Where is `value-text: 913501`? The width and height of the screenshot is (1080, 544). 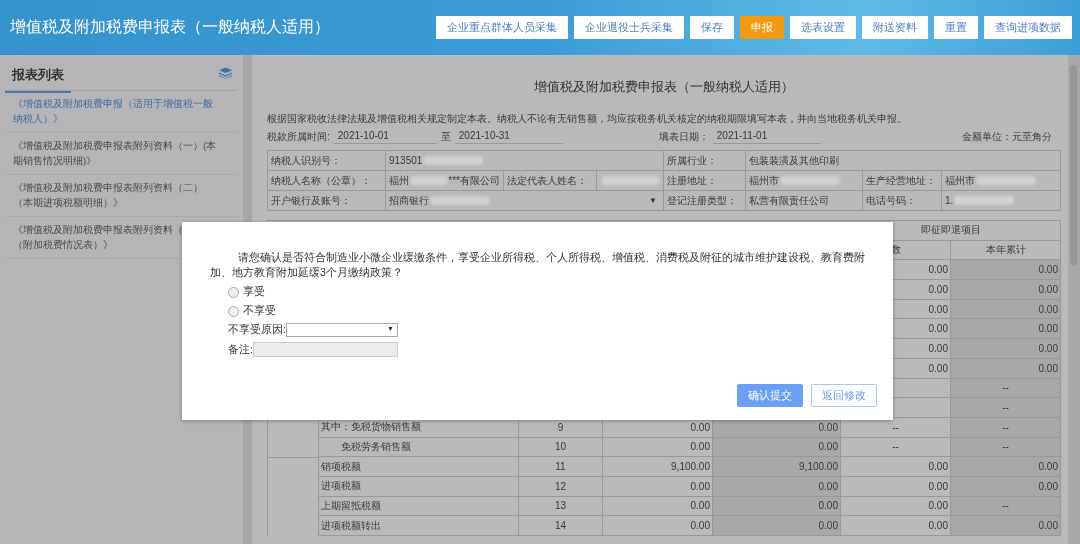
value-text: 913501 is located at coordinates (406, 160).